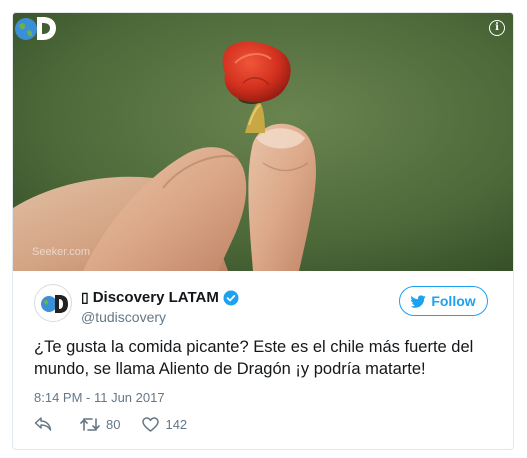 The width and height of the screenshot is (527, 458). Describe the element at coordinates (164, 424) in the screenshot. I see `like-button: 142` at that location.